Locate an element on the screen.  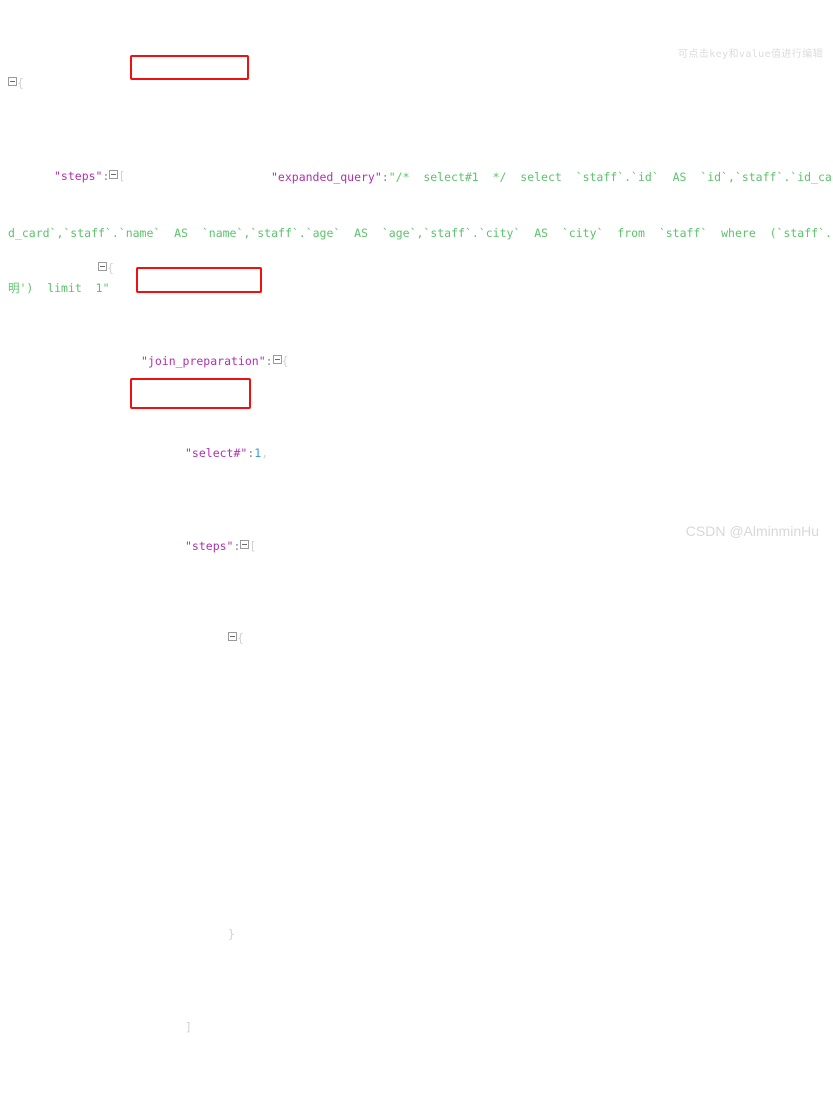
jp-step0-brace-close: } is located at coordinates (231, 934).